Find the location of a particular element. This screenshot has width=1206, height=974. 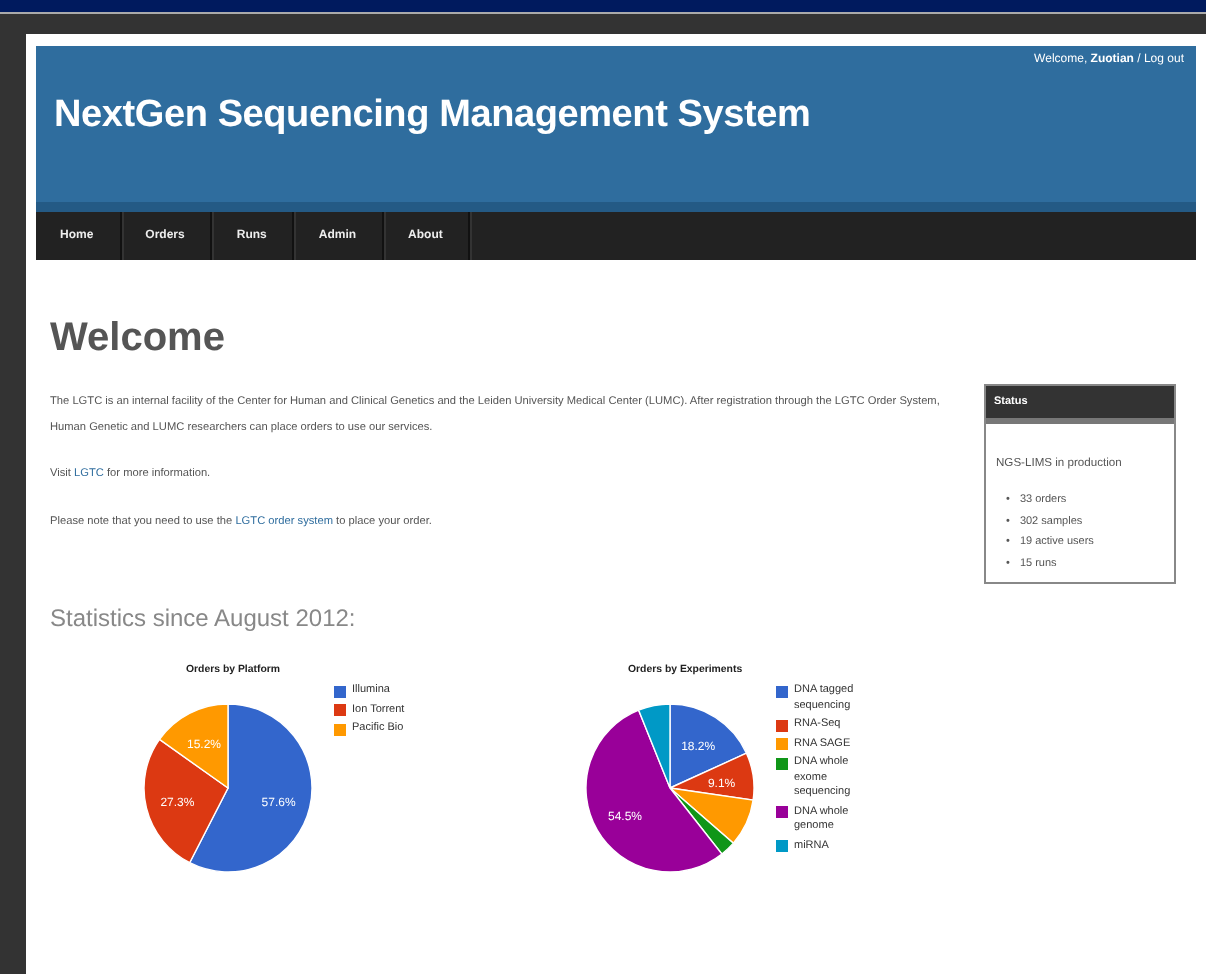

statistics-heading: Statistics since August 2012: is located at coordinates (204, 618).